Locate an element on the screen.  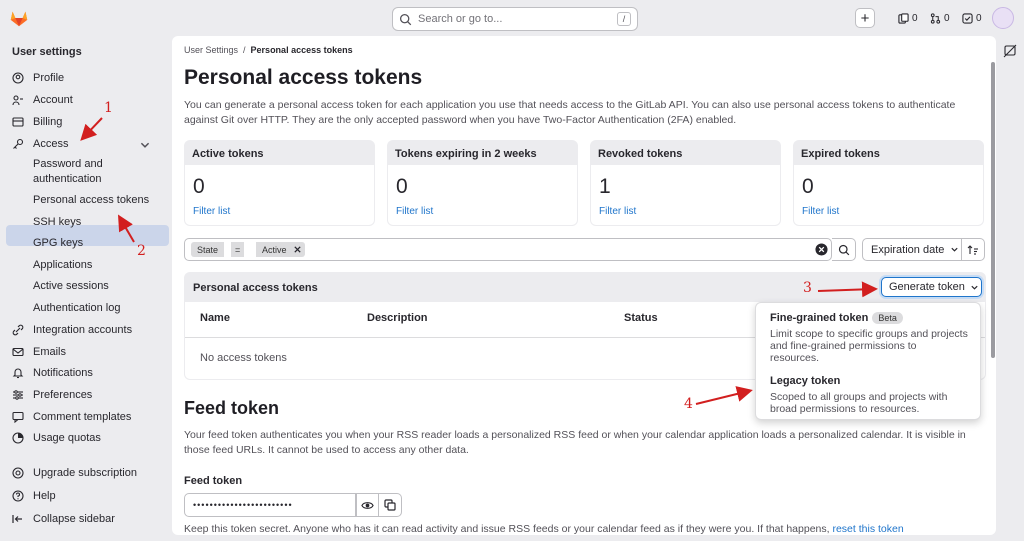
todos-button: 0 is located at coordinates (972, 18).